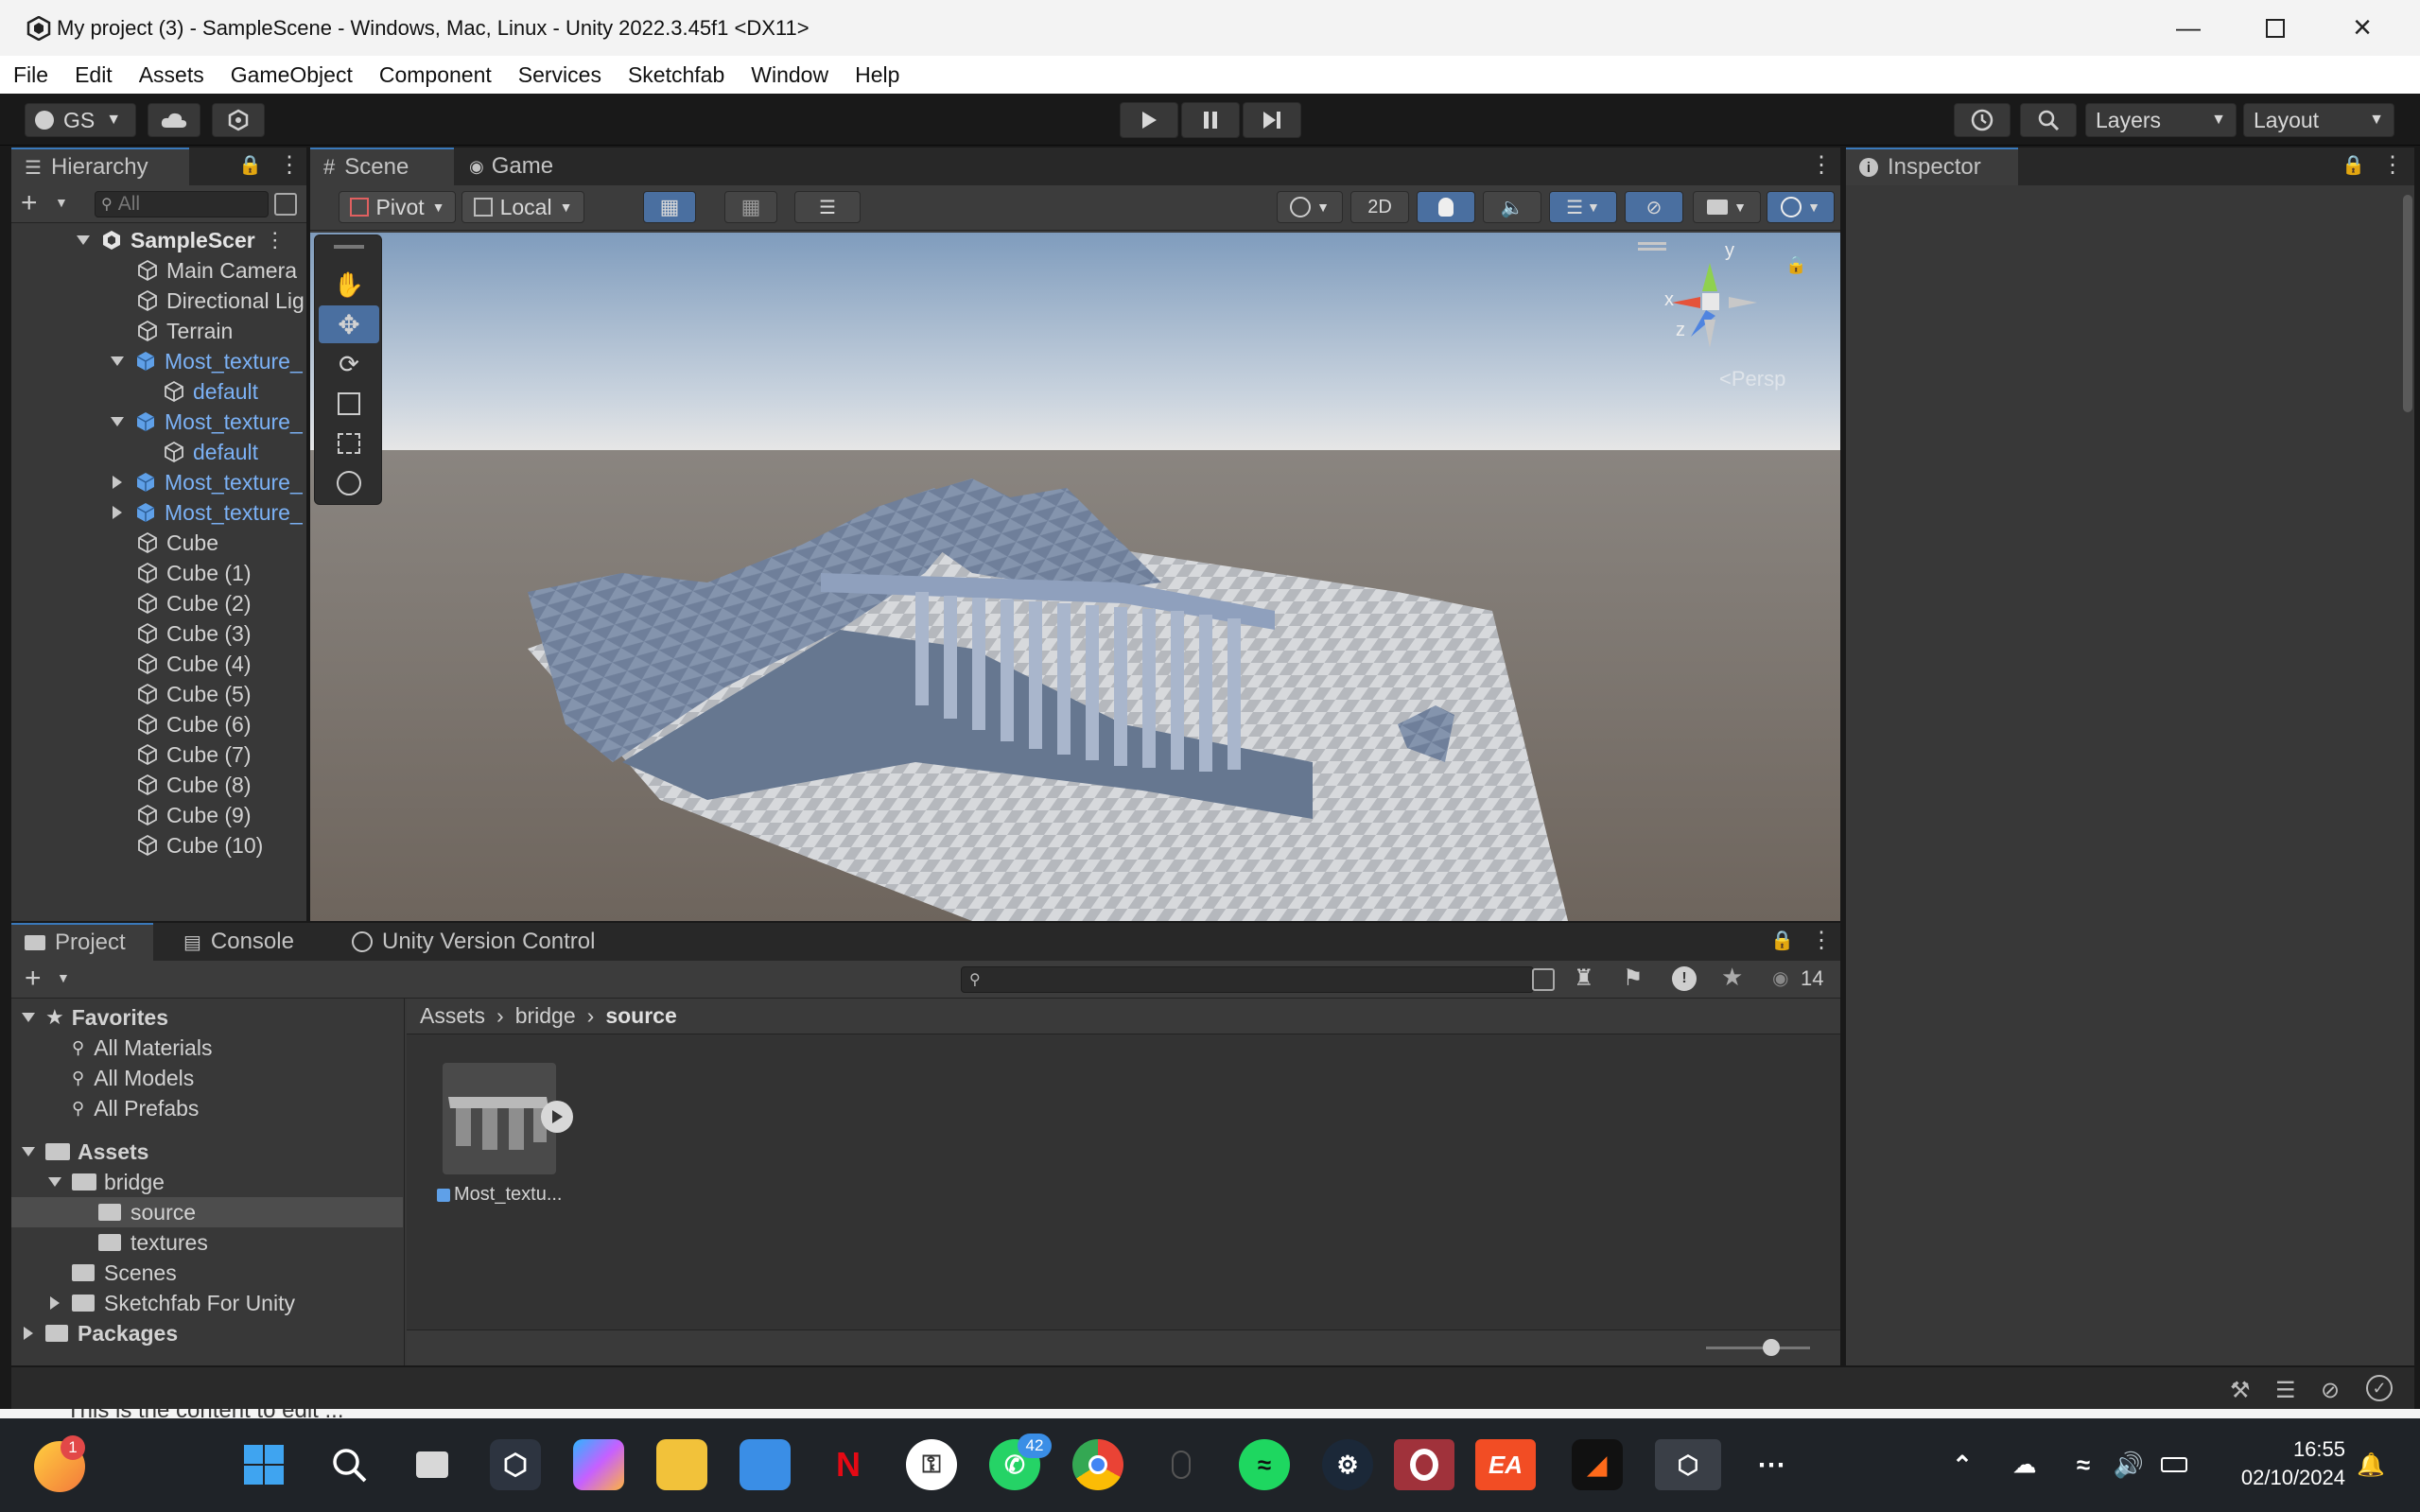 Image resolution: width=2420 pixels, height=1512 pixels. What do you see at coordinates (349, 324) in the screenshot?
I see `move-tool-button: ✥` at bounding box center [349, 324].